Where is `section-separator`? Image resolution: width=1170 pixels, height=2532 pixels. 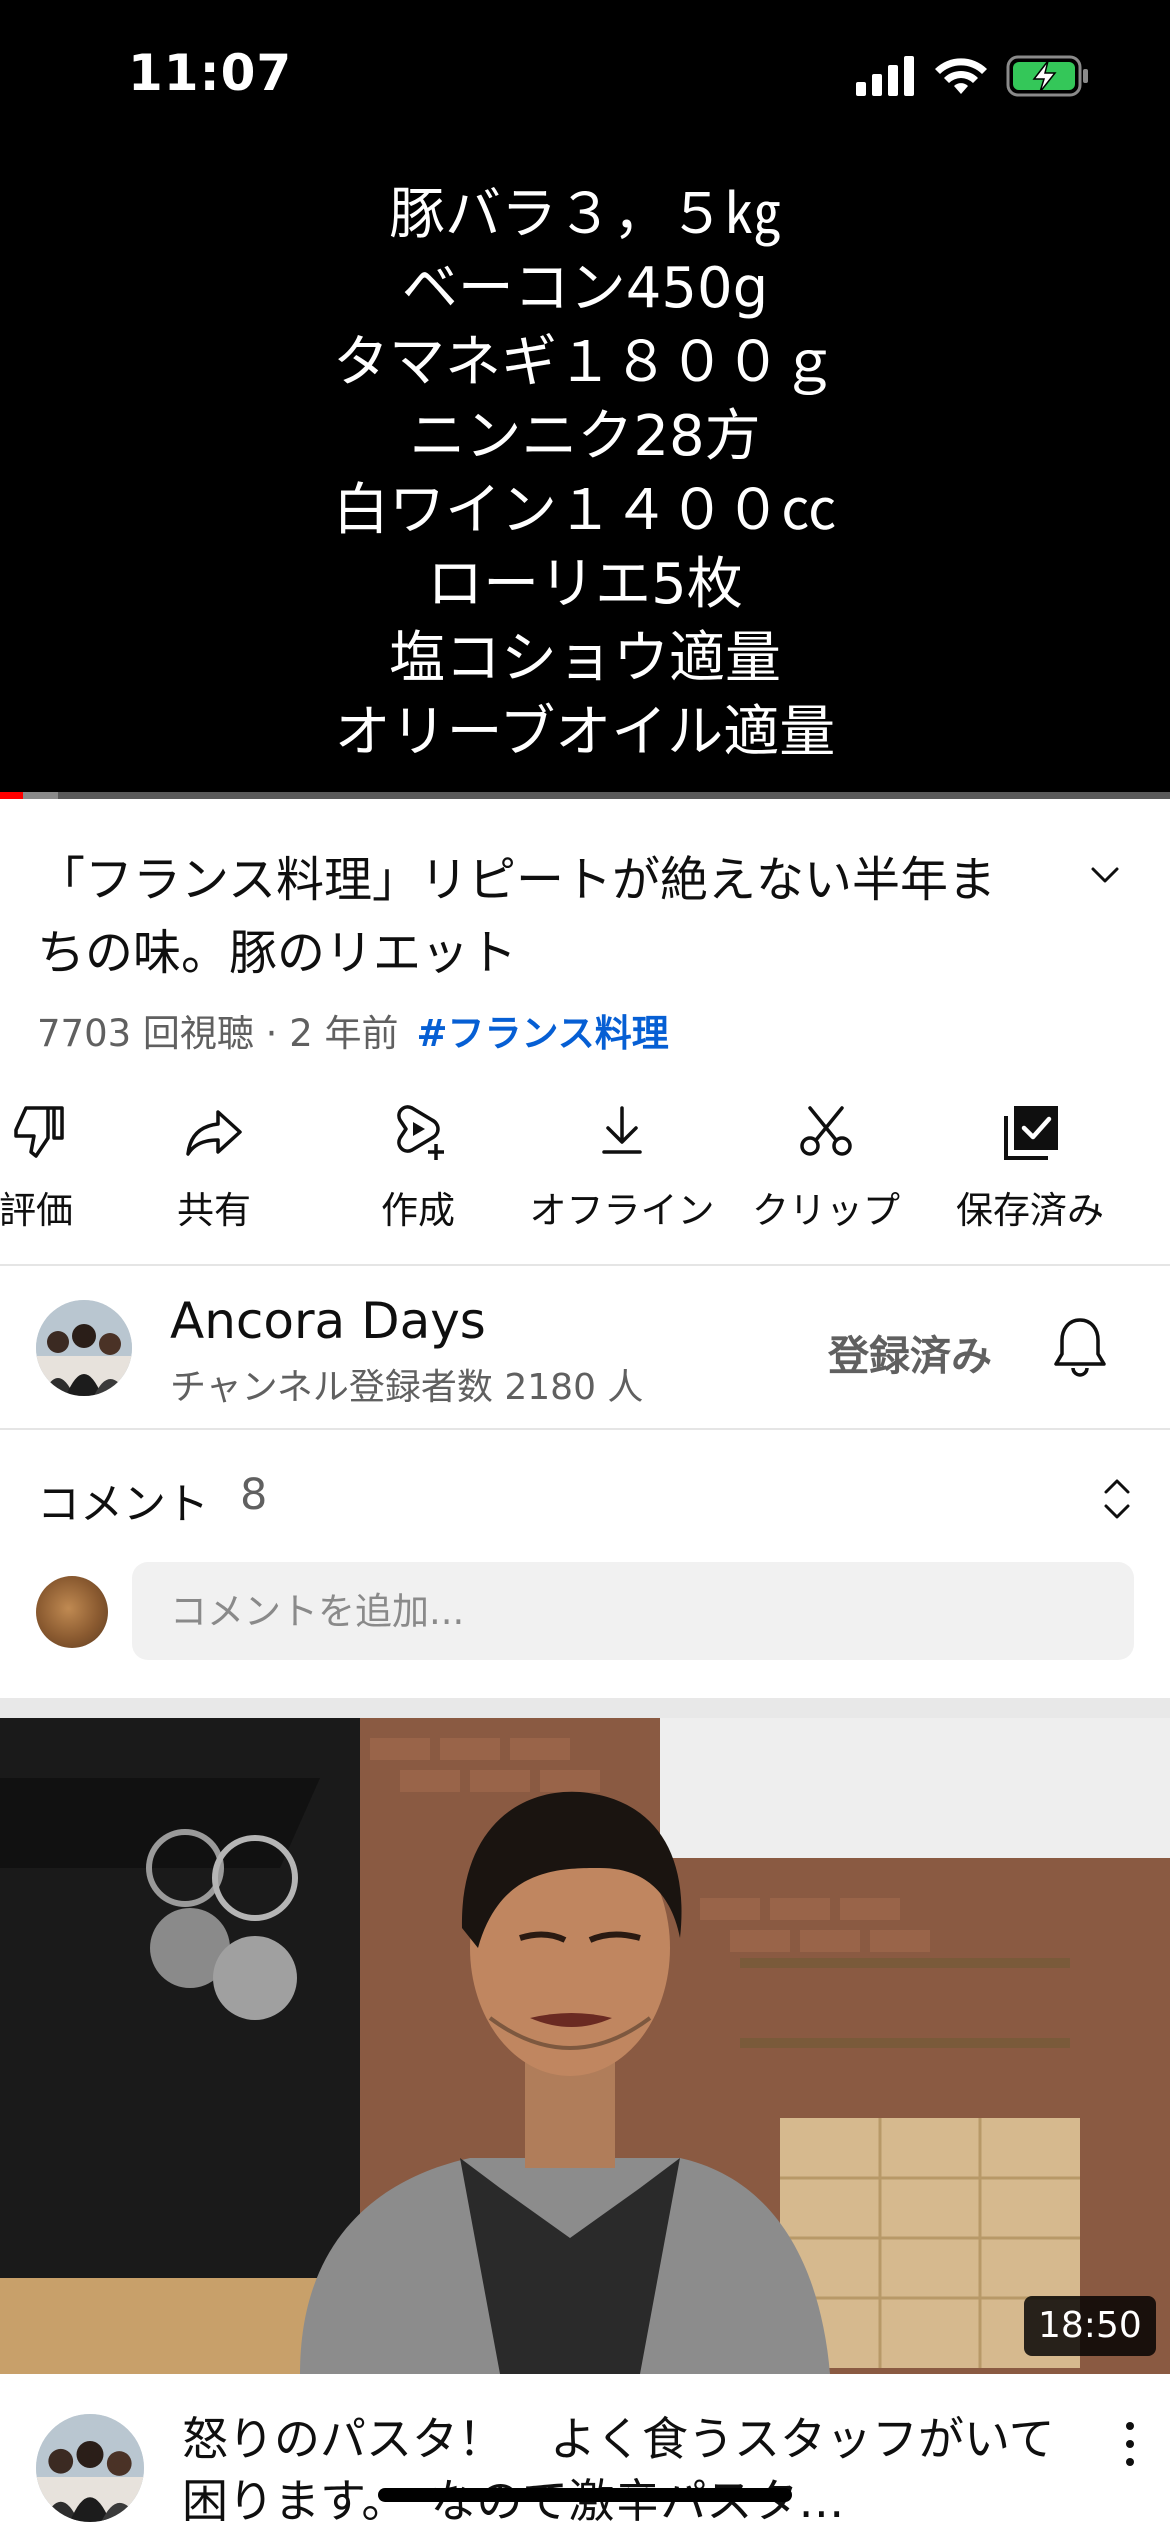 section-separator is located at coordinates (585, 1708).